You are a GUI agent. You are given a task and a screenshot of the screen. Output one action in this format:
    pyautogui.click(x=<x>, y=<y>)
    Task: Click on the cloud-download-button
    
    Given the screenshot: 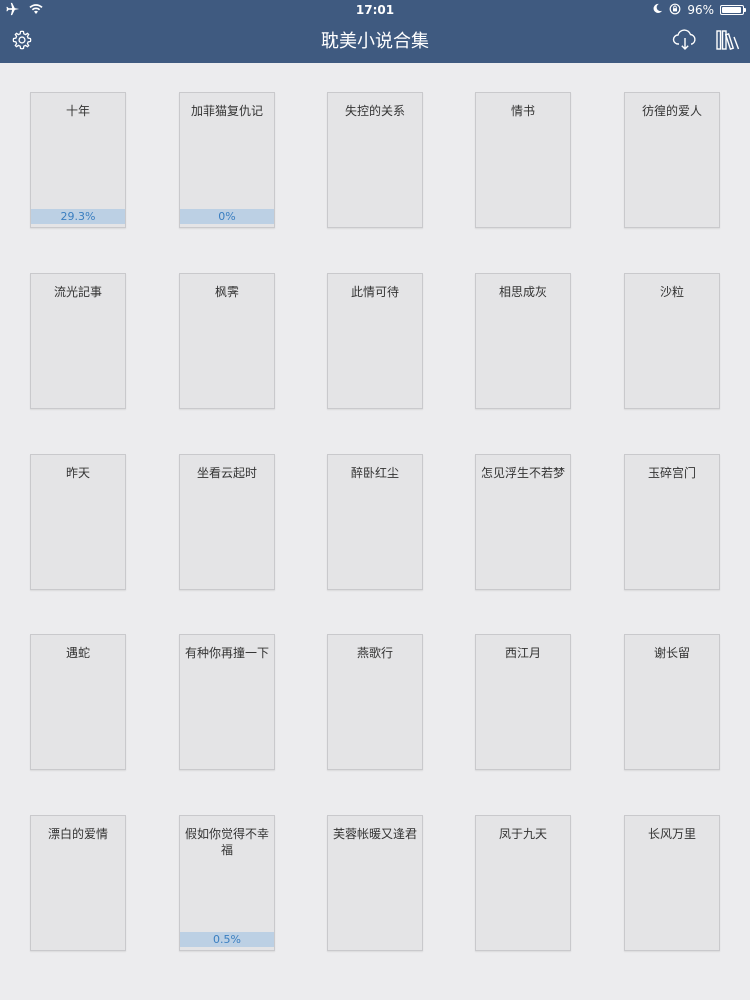 What is the action you would take?
    pyautogui.click(x=685, y=42)
    